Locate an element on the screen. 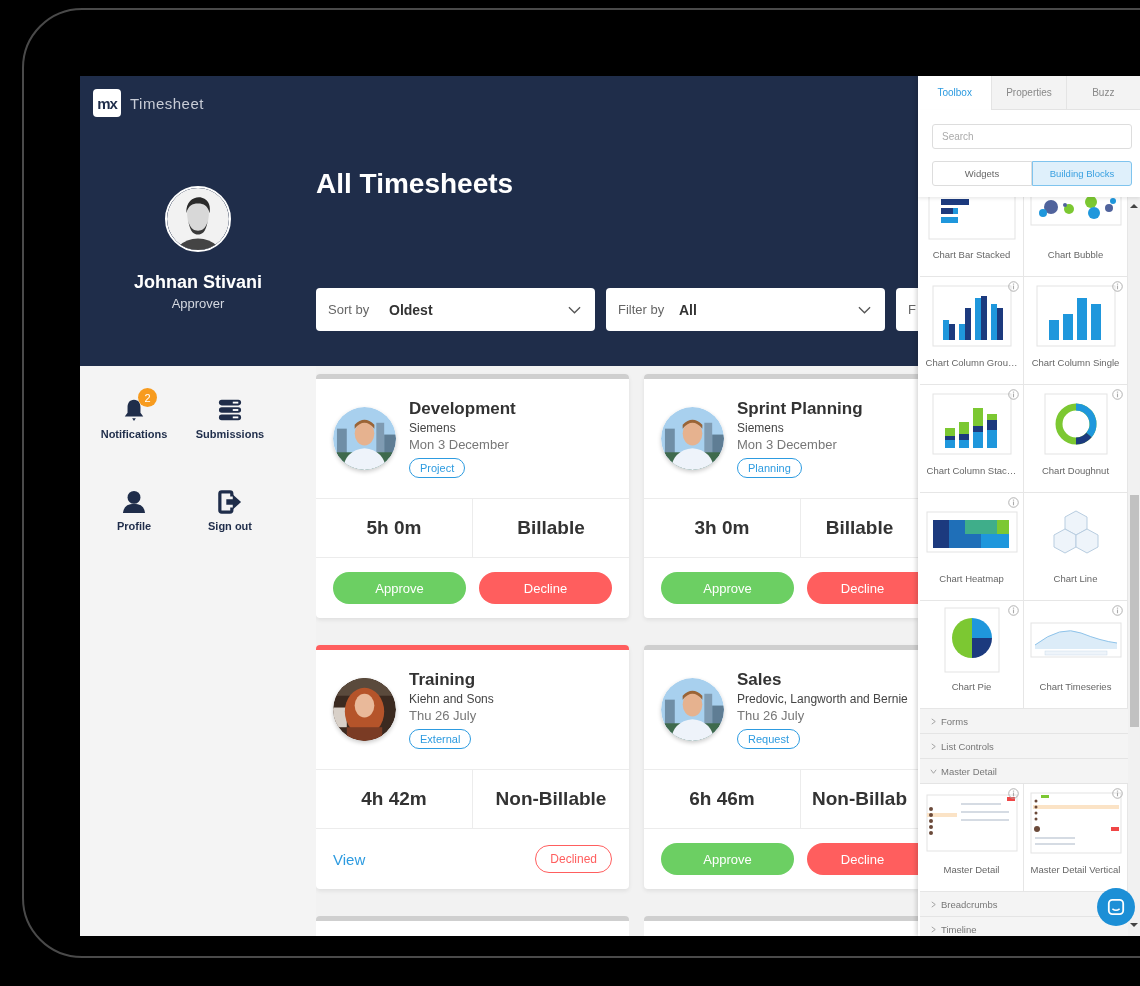 The width and height of the screenshot is (1140, 986). card-title: Sales is located at coordinates (759, 680).